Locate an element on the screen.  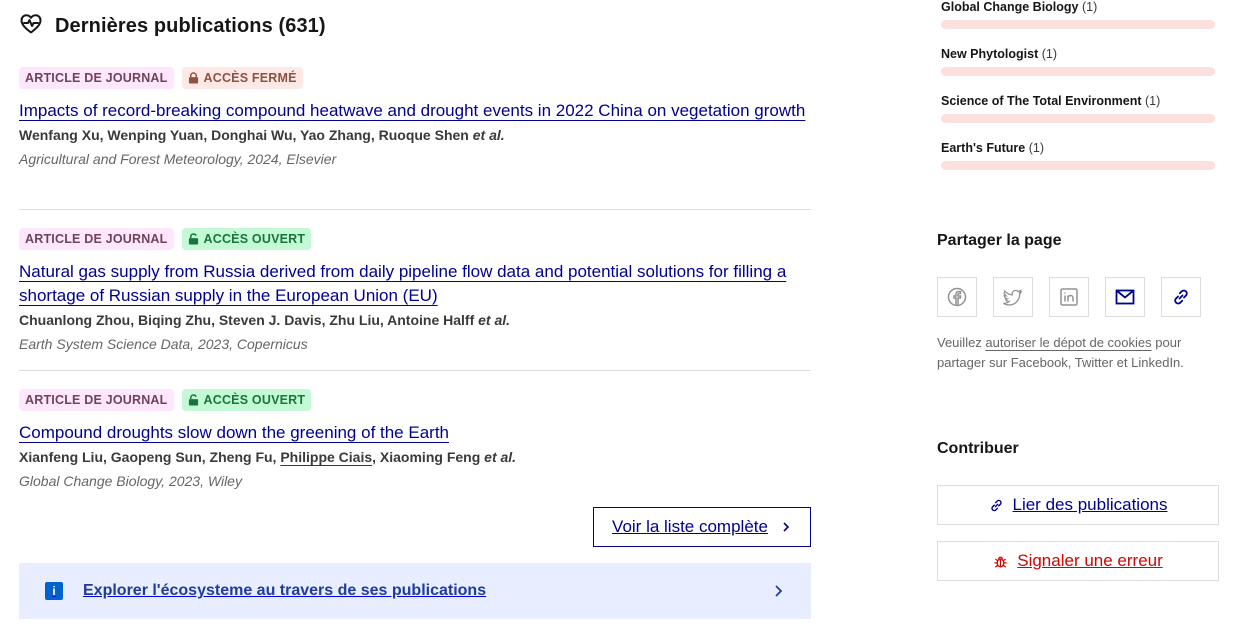
publication-source: Global Change Biology, 2023, Wiley is located at coordinates (130, 481).